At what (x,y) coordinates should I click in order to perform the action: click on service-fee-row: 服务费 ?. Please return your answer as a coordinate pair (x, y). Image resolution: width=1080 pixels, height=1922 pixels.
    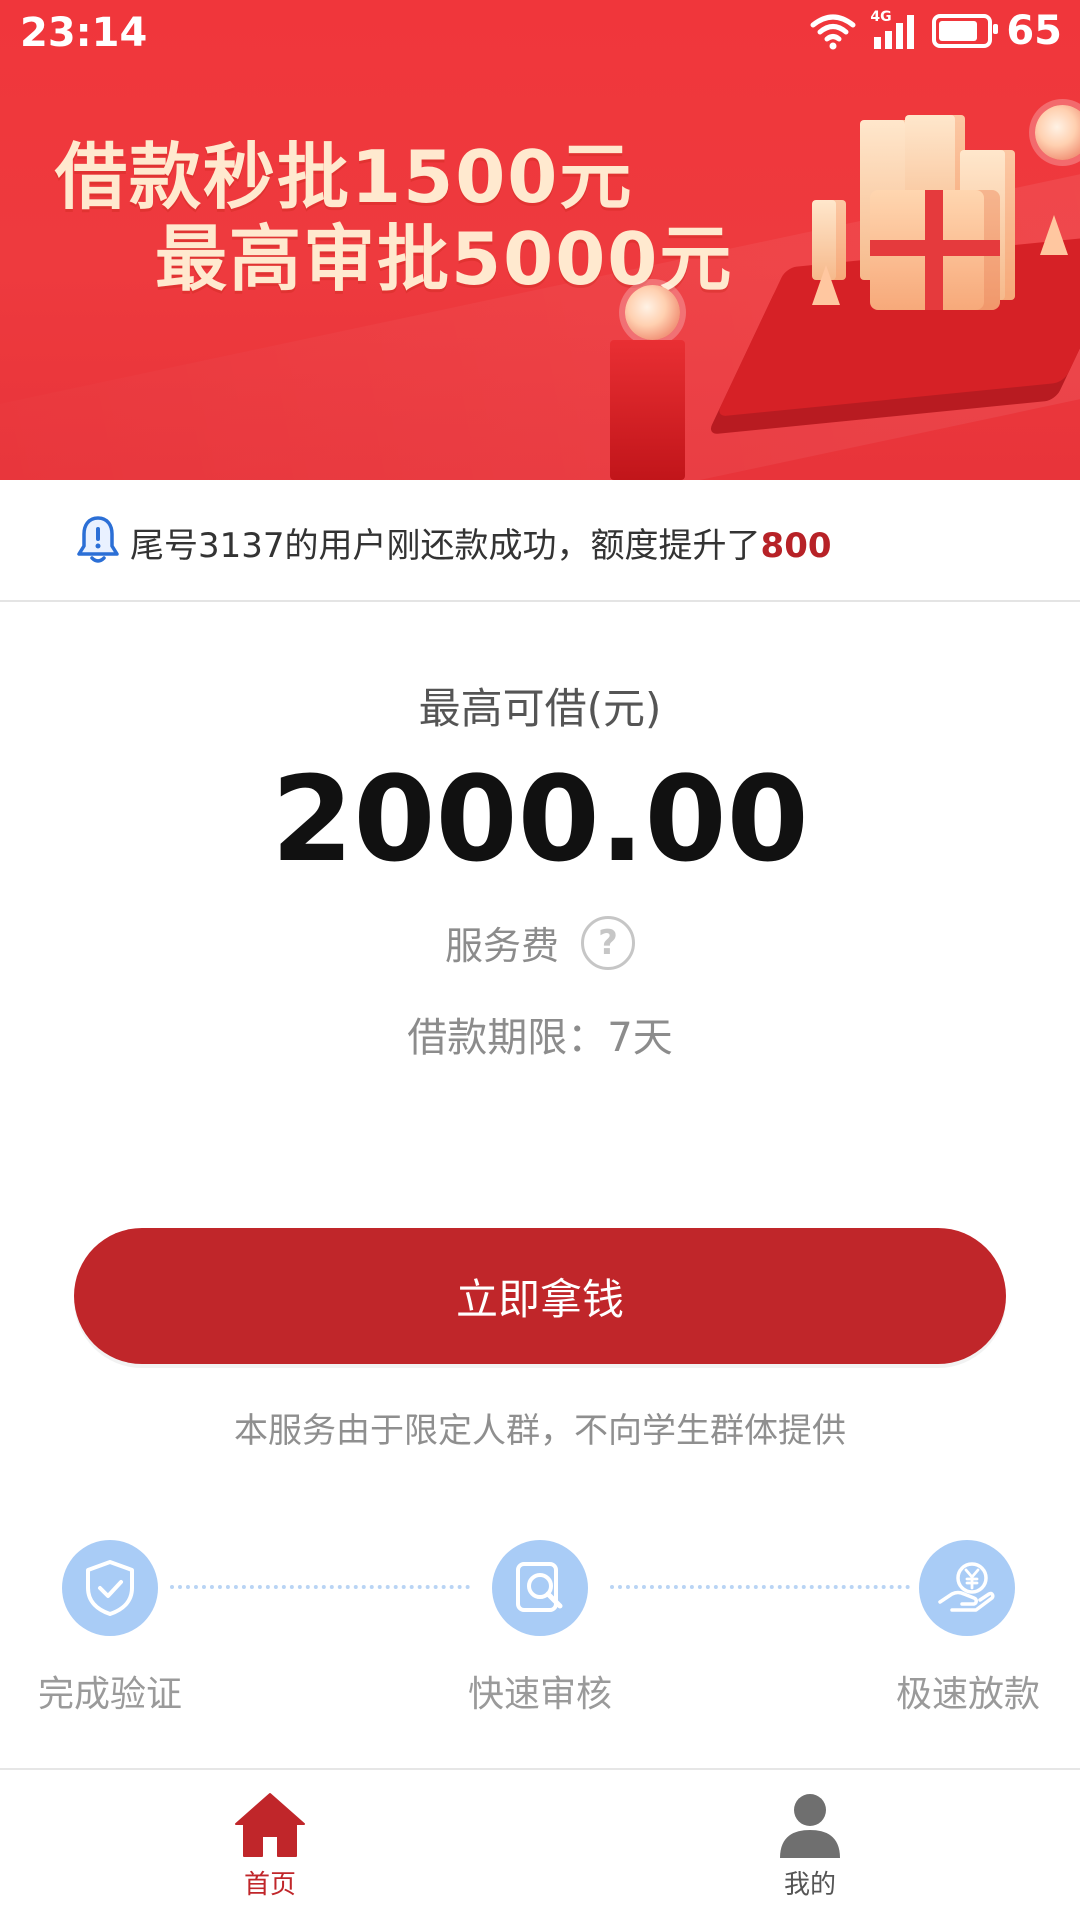
    Looking at the image, I should click on (540, 942).